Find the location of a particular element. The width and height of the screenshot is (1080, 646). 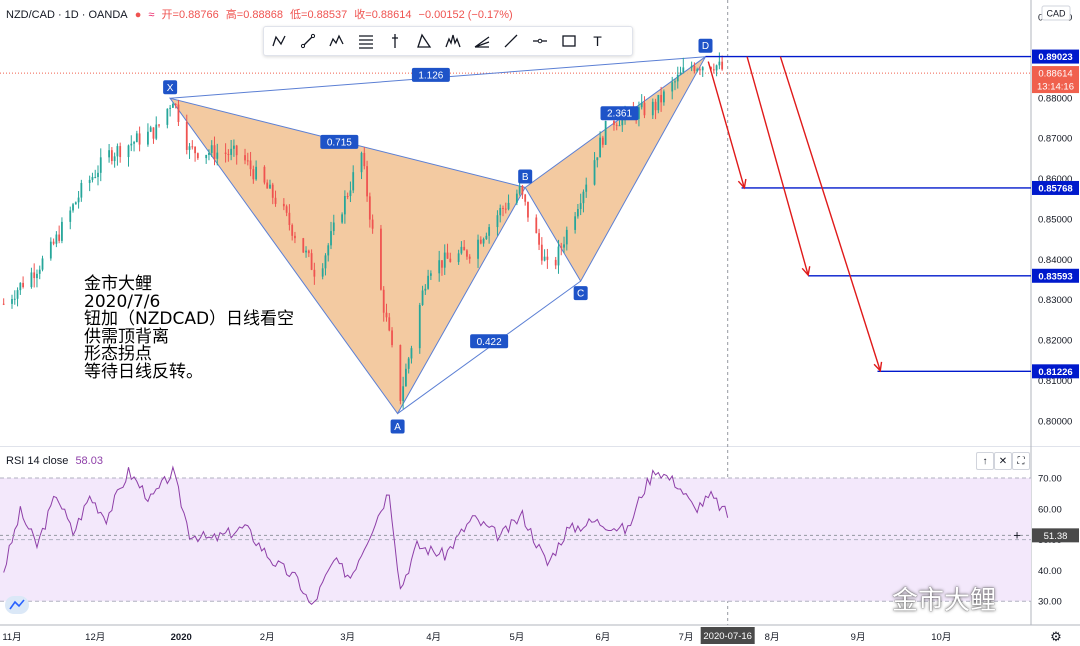

move-up-icon: ↑ is located at coordinates (985, 461).